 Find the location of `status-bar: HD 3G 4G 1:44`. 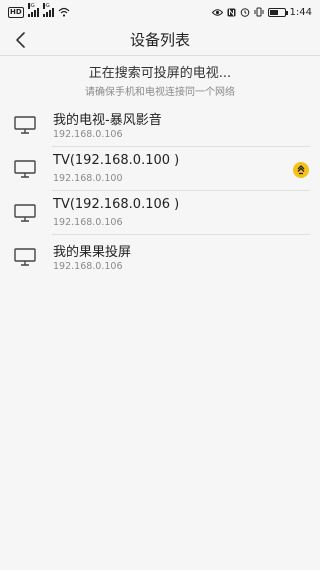

status-bar: HD 3G 4G 1:44 is located at coordinates (160, 12).